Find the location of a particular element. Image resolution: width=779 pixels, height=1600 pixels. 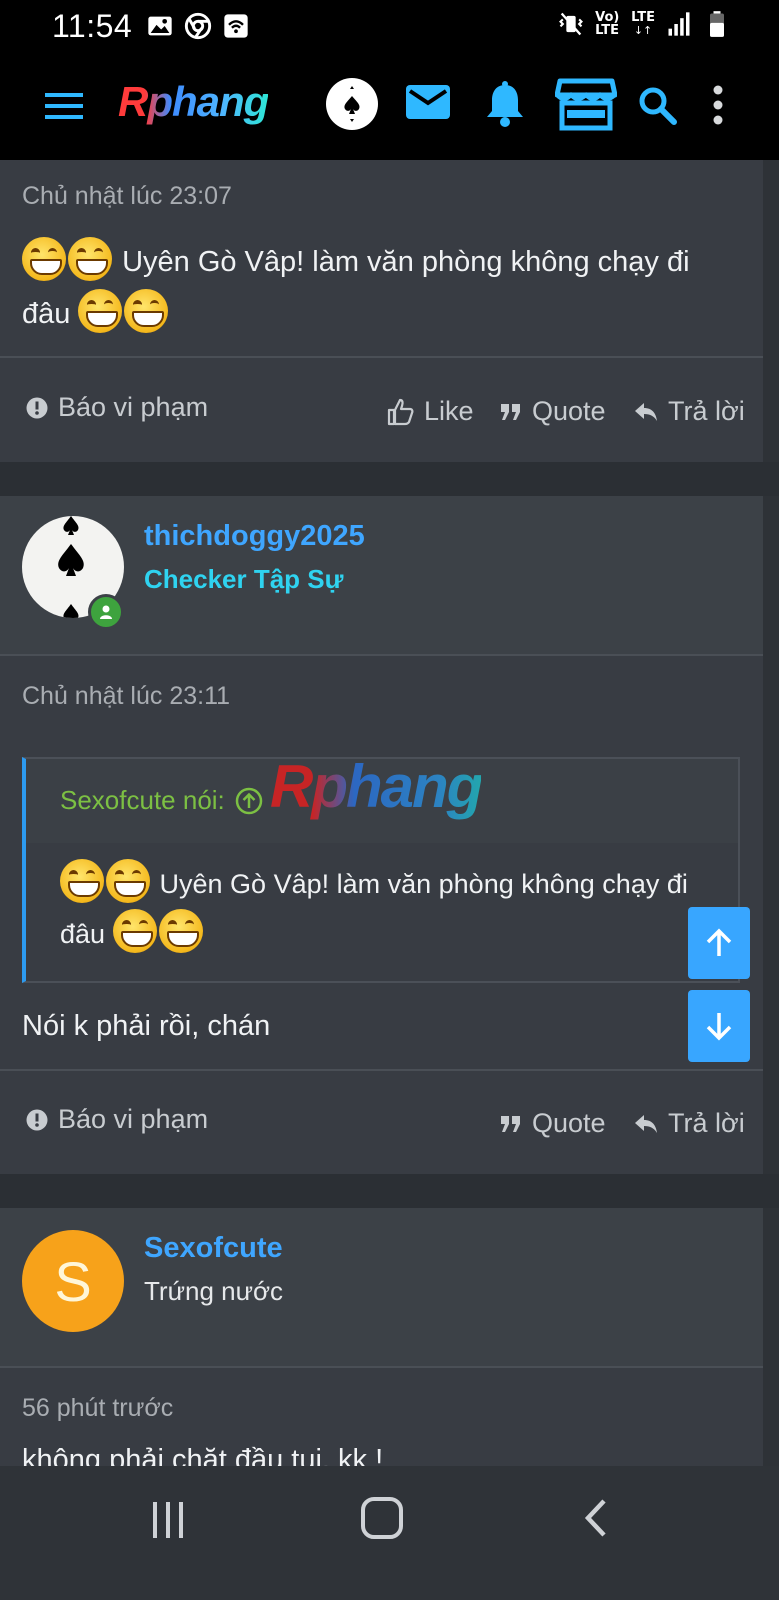

post-timestamp: 56 phút trước is located at coordinates (98, 1408).